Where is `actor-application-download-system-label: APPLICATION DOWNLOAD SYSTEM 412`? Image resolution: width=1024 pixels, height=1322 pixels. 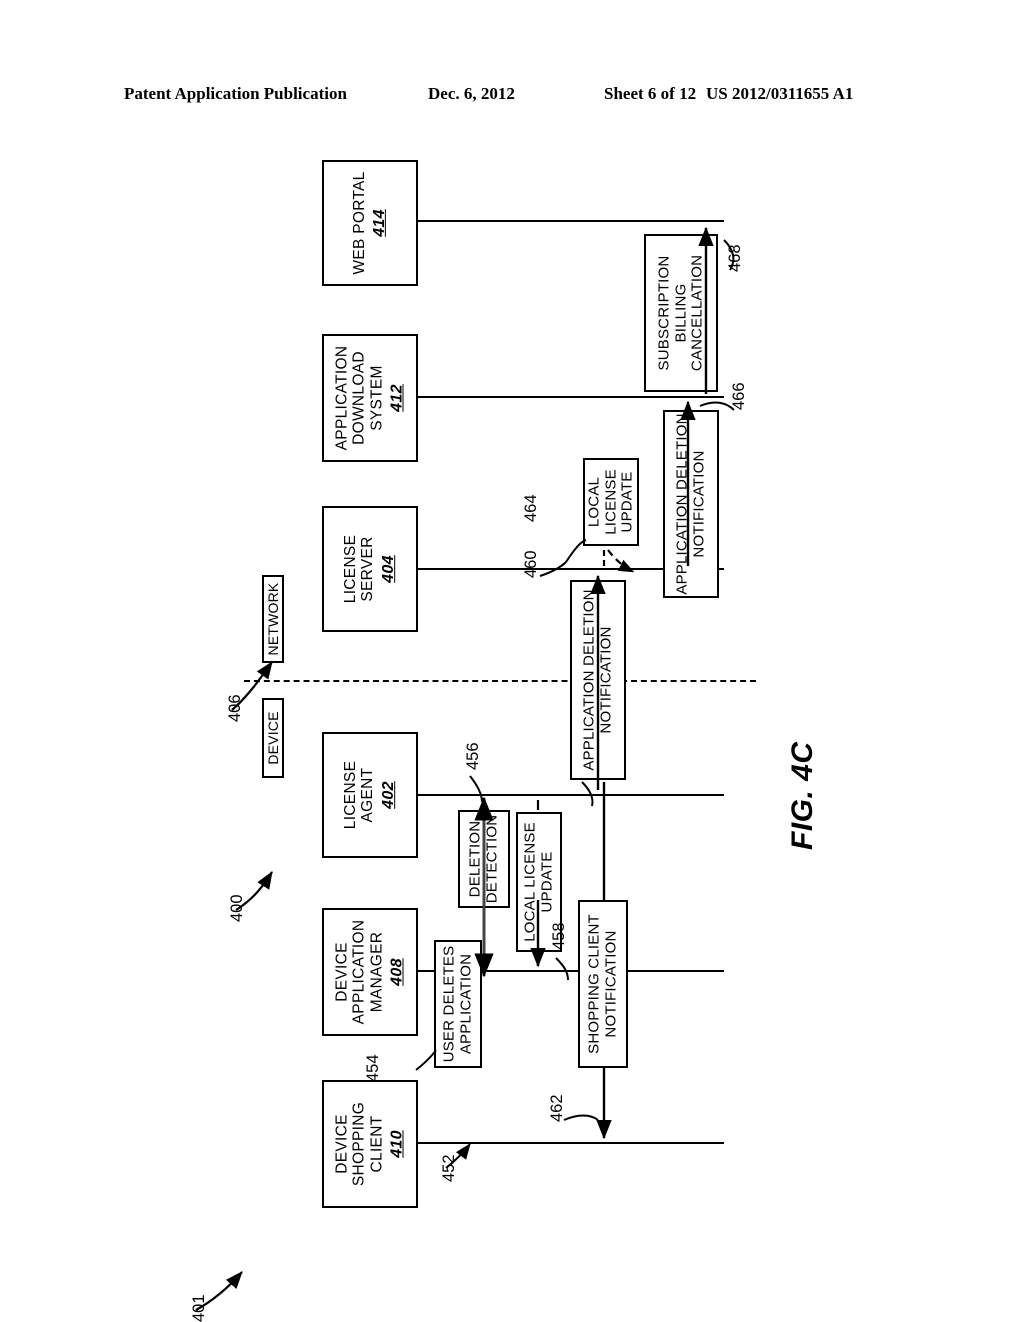
actor-application-download-system-label: APPLICATION DOWNLOAD SYSTEM 412 is located at coordinates (369, 398).